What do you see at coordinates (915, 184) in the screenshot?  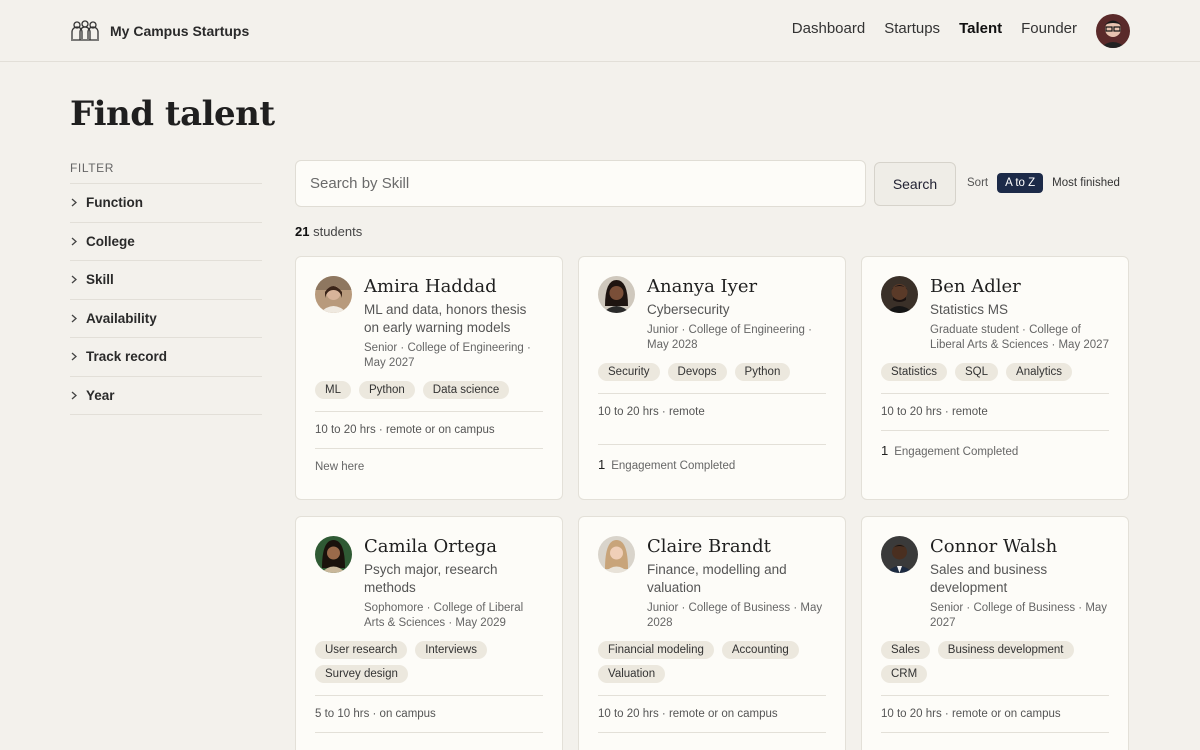 I see `search-button: Search` at bounding box center [915, 184].